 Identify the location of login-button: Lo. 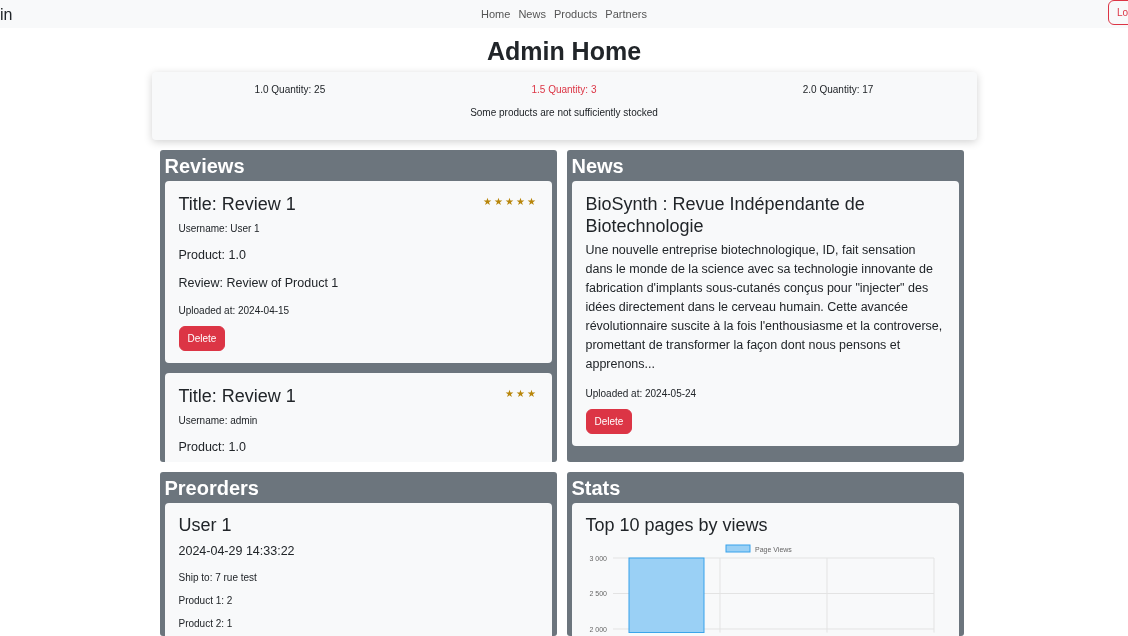
(1118, 12).